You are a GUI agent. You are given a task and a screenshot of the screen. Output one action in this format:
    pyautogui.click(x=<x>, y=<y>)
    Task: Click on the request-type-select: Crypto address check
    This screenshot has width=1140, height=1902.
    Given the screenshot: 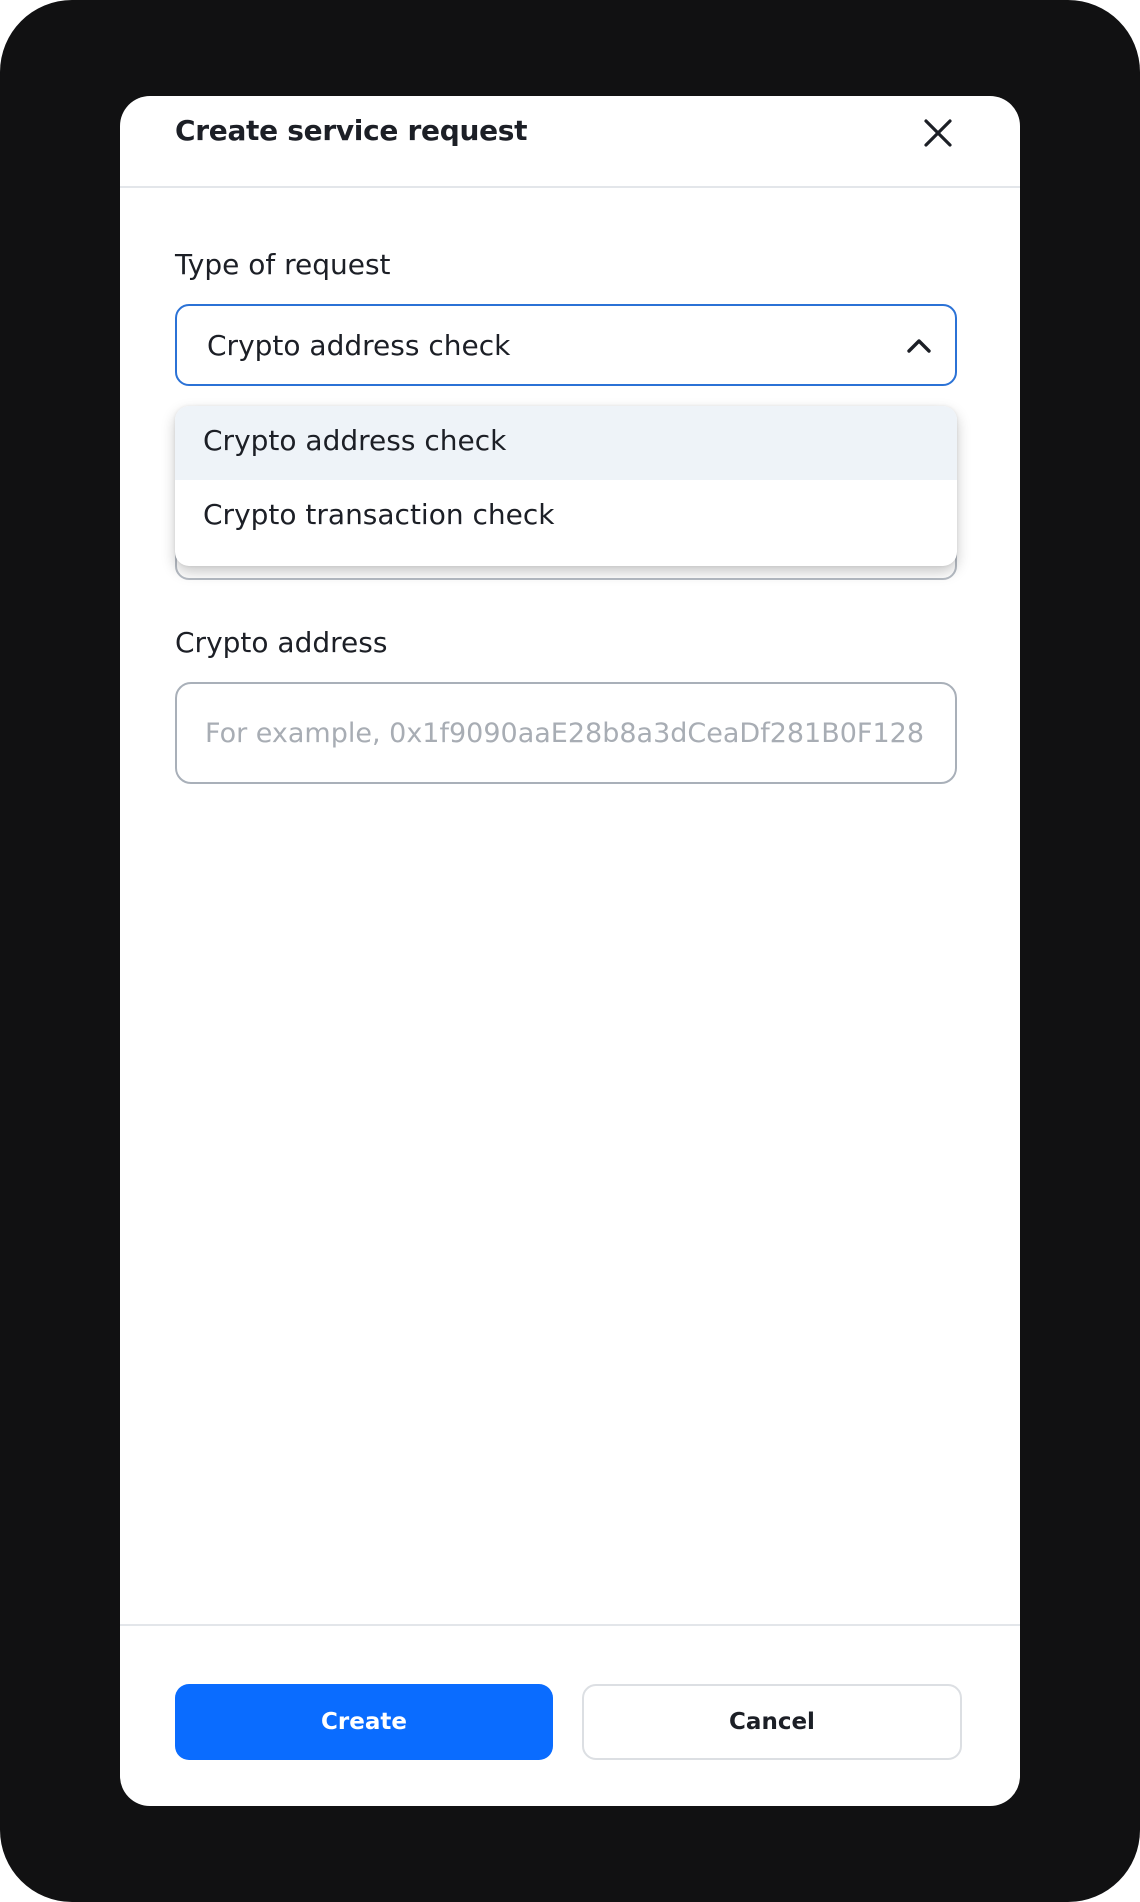 What is the action you would take?
    pyautogui.click(x=566, y=345)
    